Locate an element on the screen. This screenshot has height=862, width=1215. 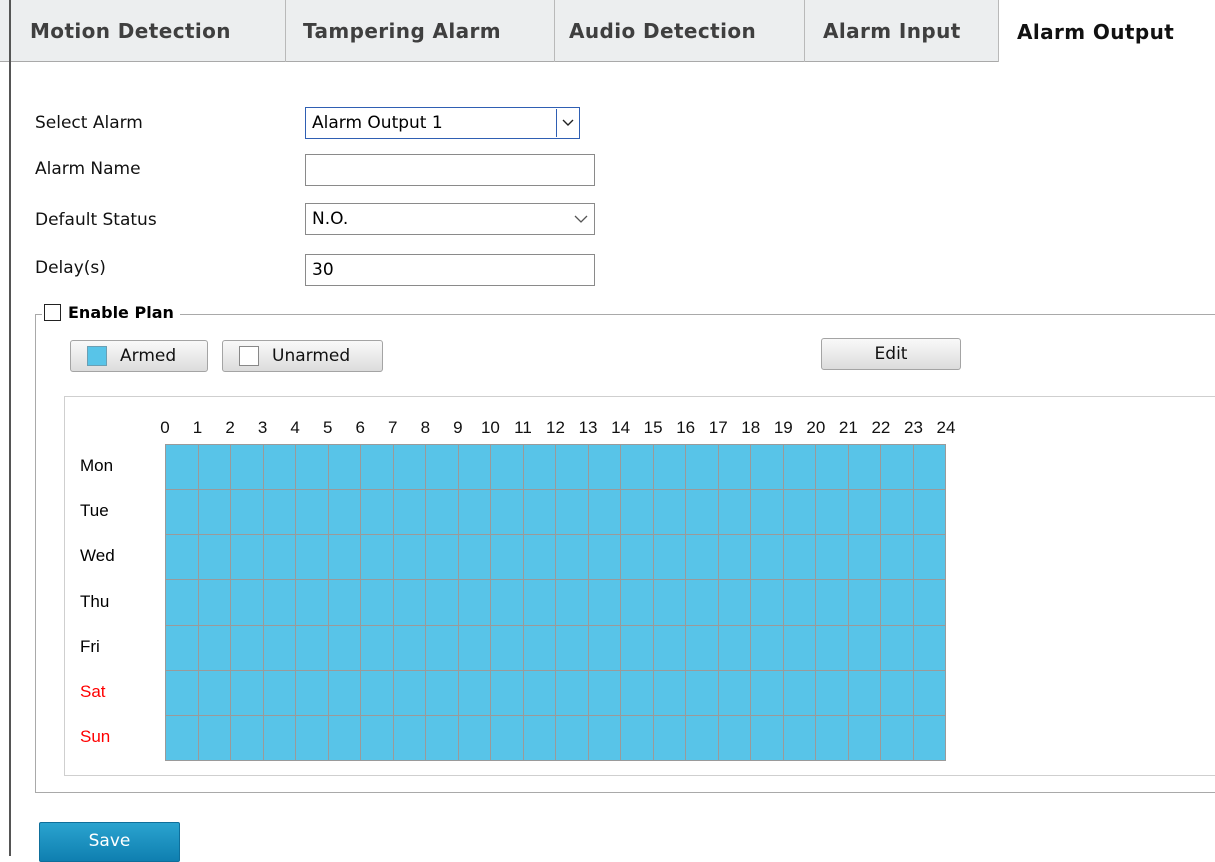
armed-button: Armed is located at coordinates (139, 356).